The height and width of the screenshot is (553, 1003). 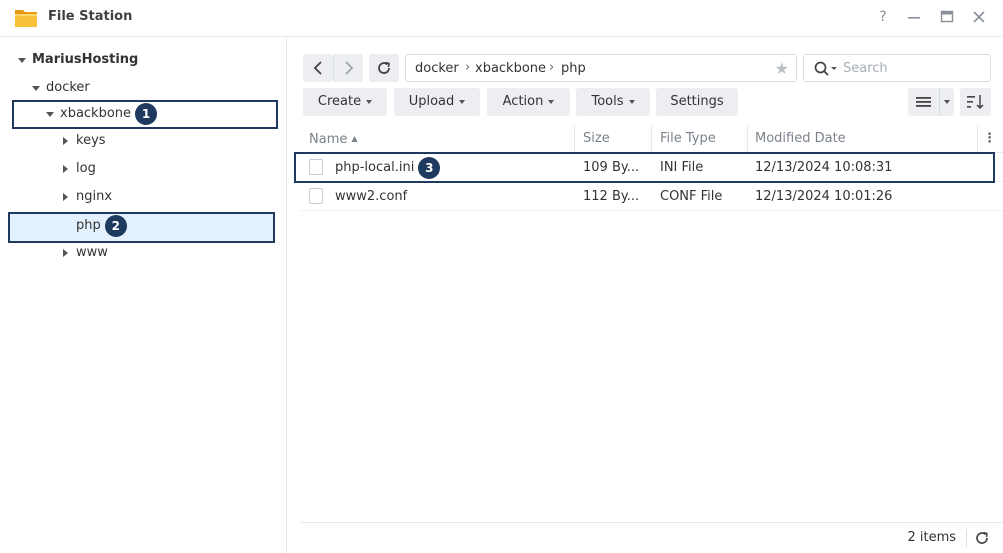 What do you see at coordinates (316, 196) in the screenshot?
I see `file-icon` at bounding box center [316, 196].